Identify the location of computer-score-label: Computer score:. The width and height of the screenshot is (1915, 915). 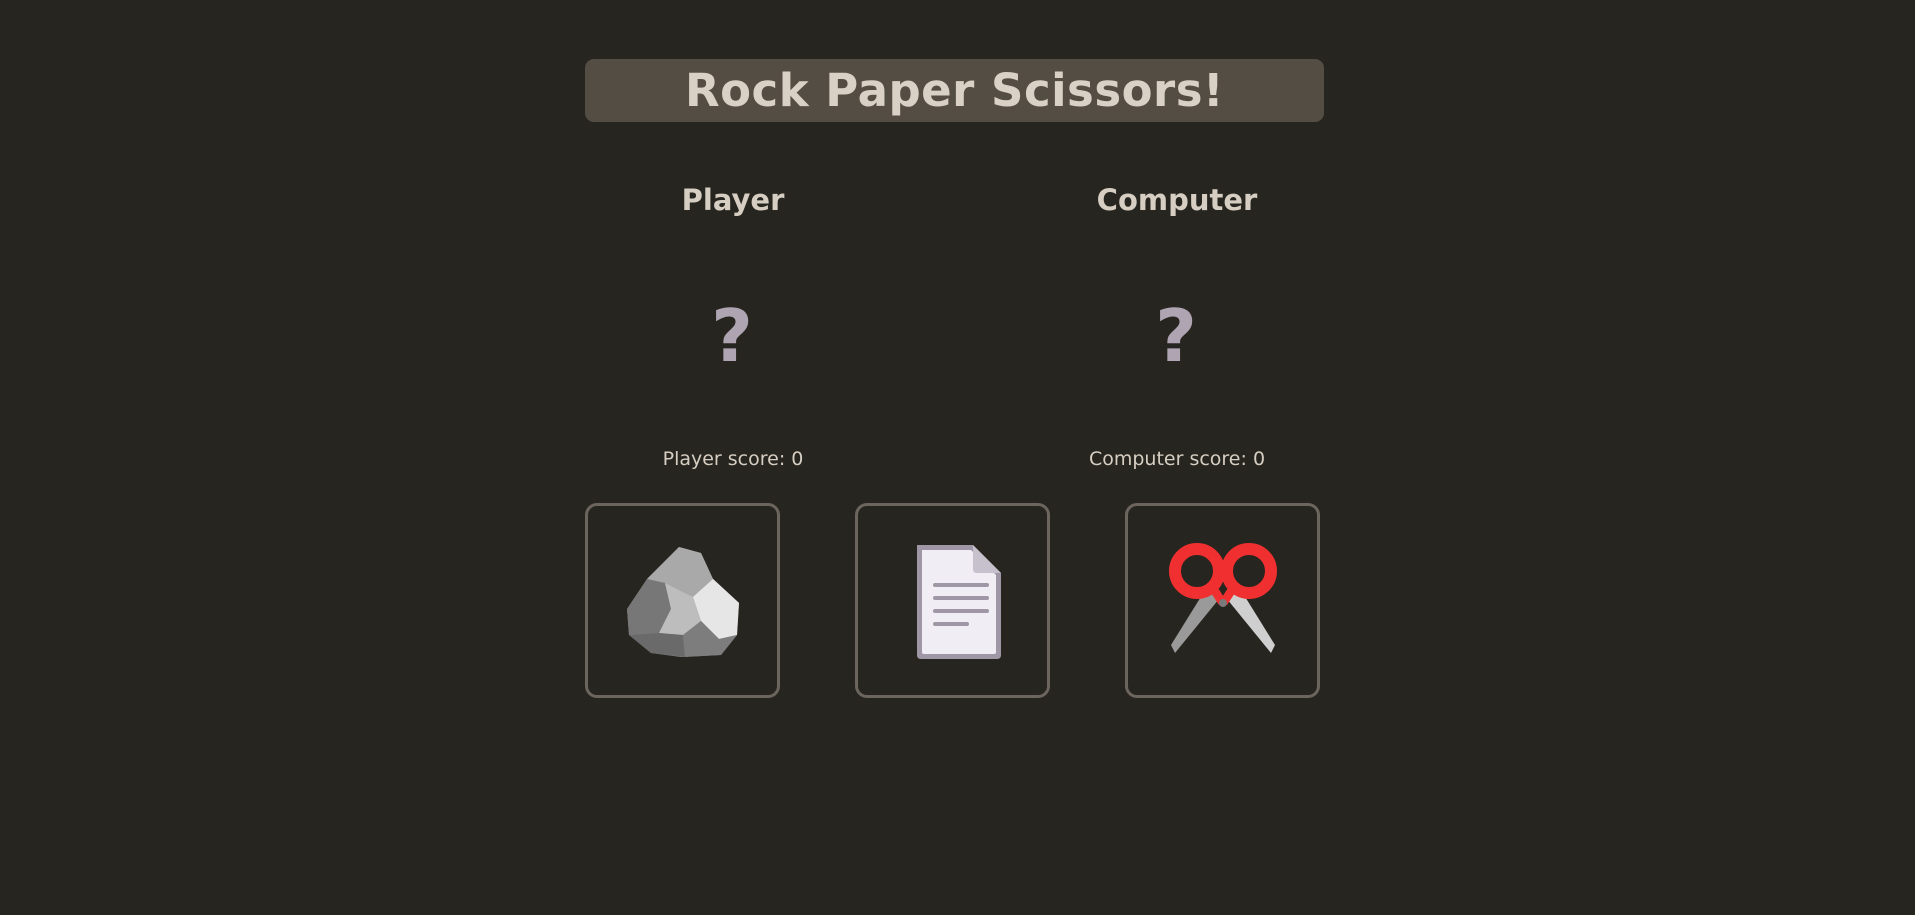
(1170, 459).